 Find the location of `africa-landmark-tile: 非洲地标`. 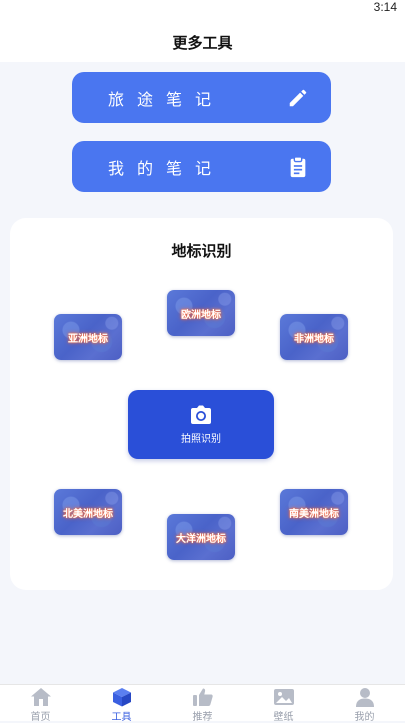

africa-landmark-tile: 非洲地标 is located at coordinates (314, 337).